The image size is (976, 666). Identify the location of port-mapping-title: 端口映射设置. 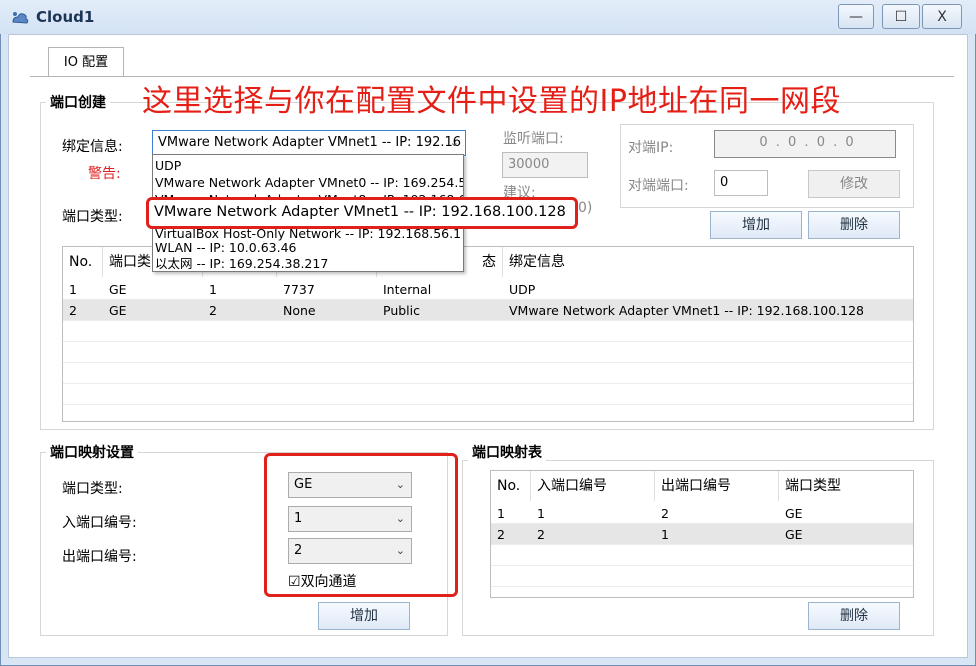
(92, 452).